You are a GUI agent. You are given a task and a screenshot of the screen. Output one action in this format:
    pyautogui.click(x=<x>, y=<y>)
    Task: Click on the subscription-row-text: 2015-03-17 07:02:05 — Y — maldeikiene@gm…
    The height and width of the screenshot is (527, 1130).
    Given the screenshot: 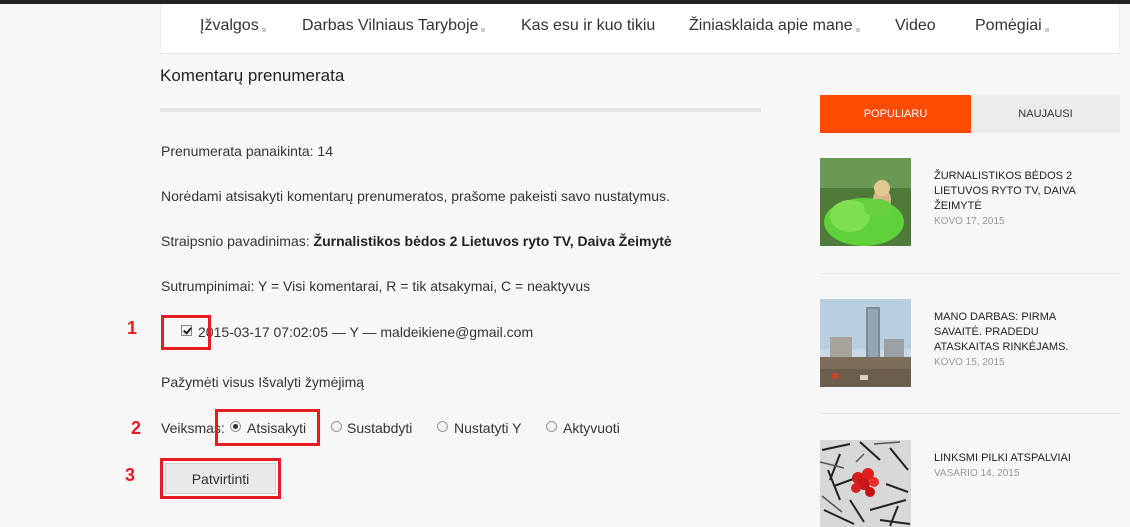 What is the action you would take?
    pyautogui.click(x=366, y=332)
    